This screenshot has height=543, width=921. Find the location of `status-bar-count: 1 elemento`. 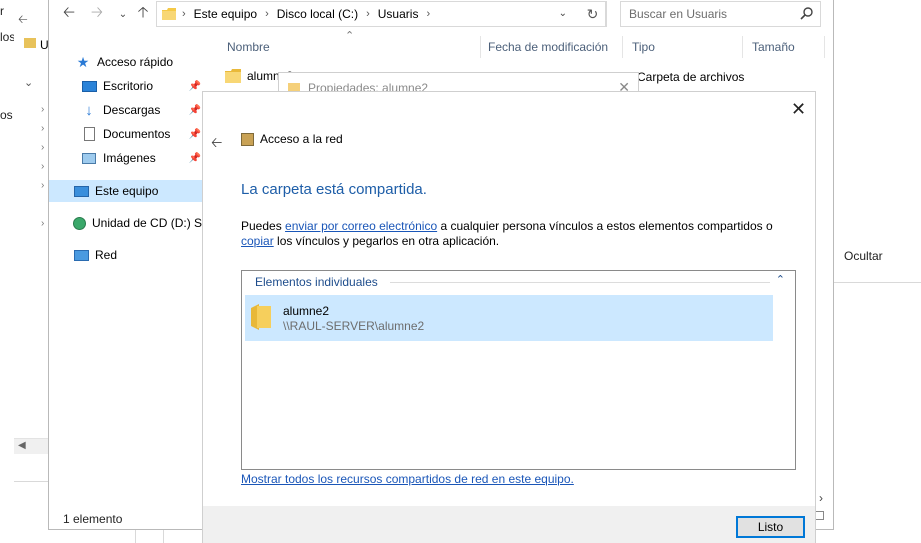

status-bar-count: 1 elemento is located at coordinates (93, 519).